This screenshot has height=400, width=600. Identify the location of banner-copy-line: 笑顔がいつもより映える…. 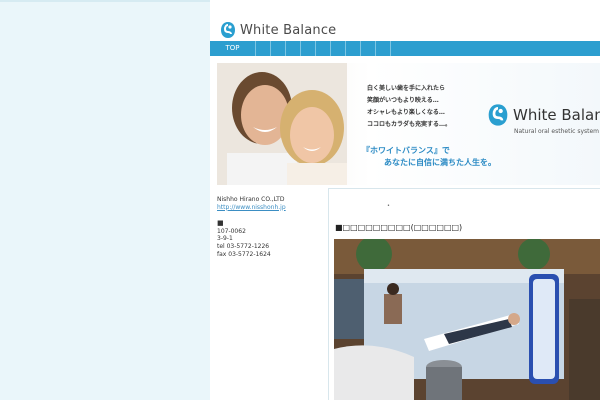
(403, 100).